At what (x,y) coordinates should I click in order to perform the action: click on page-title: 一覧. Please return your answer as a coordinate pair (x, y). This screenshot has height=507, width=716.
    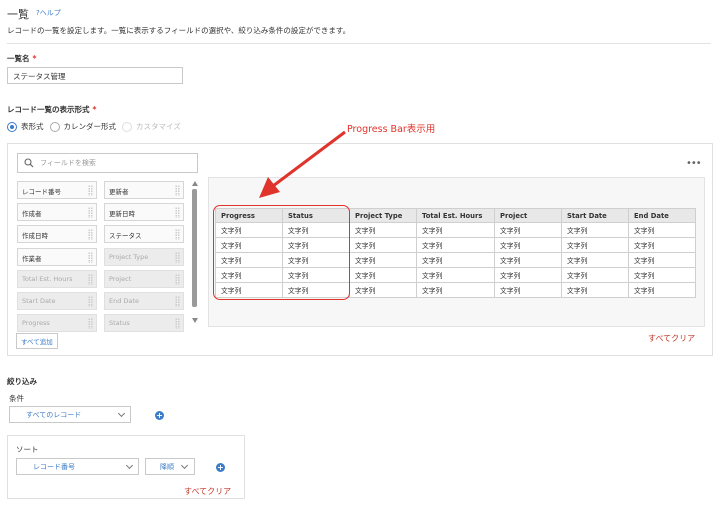
    Looking at the image, I should click on (18, 14).